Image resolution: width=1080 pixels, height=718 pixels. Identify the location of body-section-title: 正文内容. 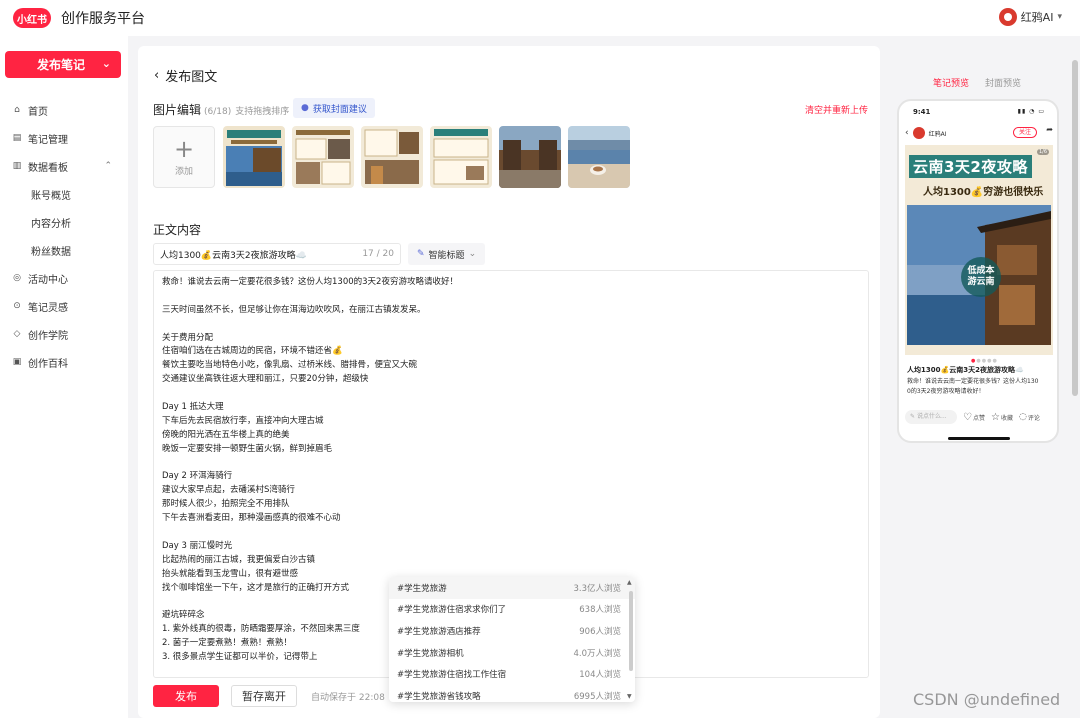
(177, 230).